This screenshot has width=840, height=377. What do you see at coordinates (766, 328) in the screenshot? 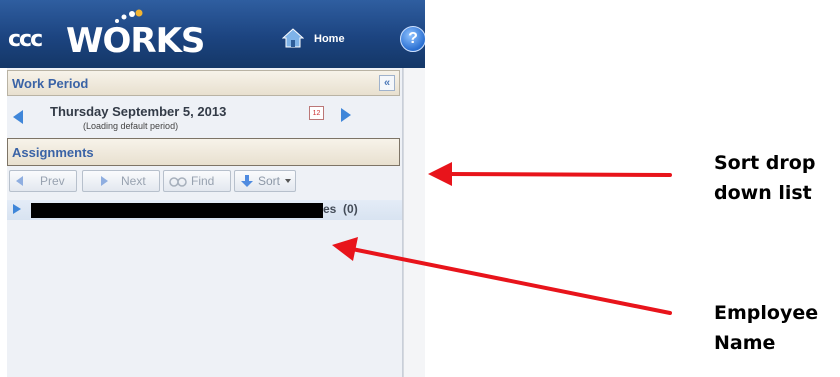
I see `employee-annotation: Employee Name` at bounding box center [766, 328].